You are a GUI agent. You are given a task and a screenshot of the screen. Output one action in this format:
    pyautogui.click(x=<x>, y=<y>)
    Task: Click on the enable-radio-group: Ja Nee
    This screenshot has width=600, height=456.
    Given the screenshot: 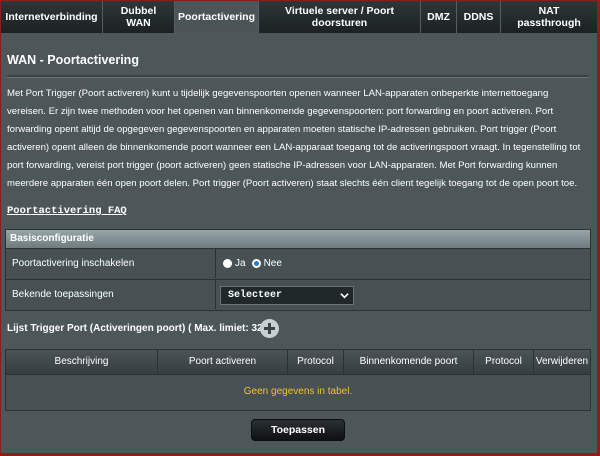 What is the action you would take?
    pyautogui.click(x=255, y=263)
    